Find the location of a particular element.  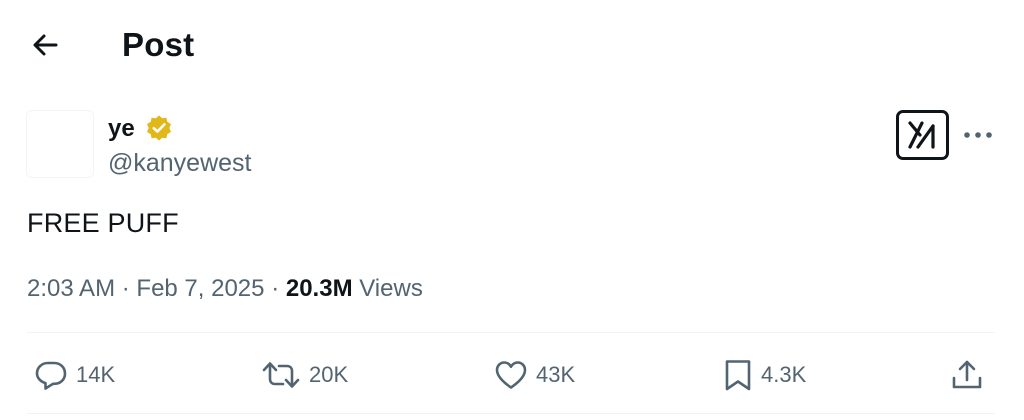

like-button: 43K is located at coordinates (534, 375).